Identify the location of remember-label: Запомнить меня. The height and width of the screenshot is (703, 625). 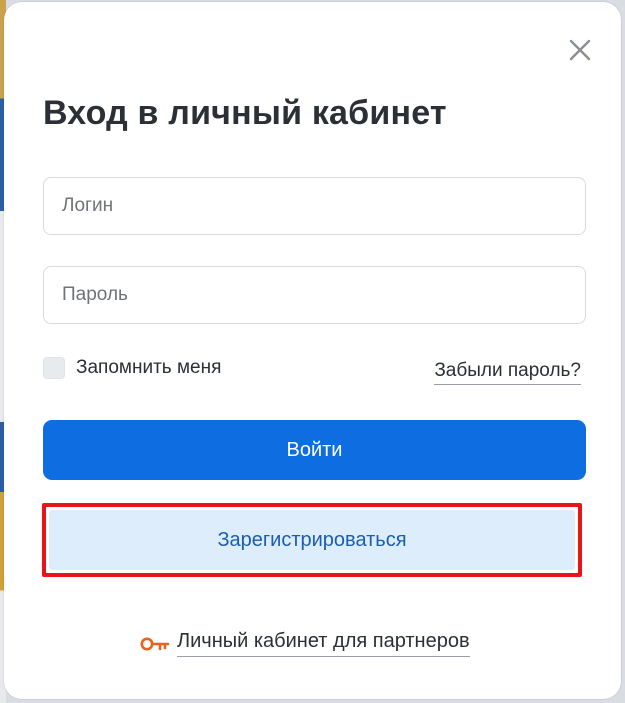
(149, 367).